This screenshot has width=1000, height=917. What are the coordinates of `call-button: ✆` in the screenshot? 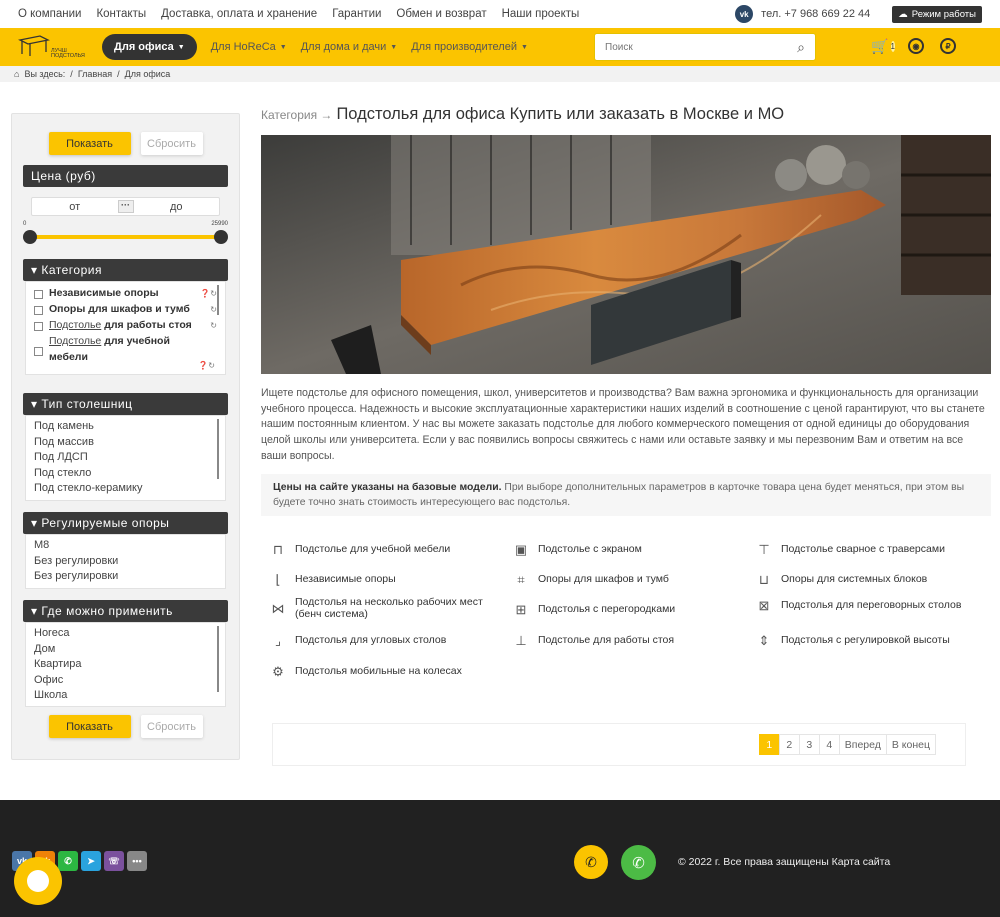 It's located at (591, 862).